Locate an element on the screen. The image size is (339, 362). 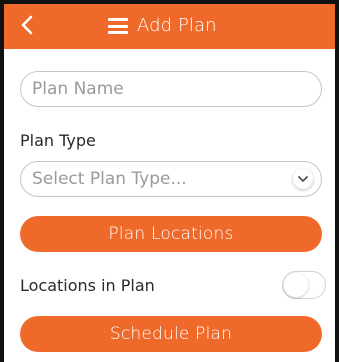
header-bar: Add Plan is located at coordinates (169, 26).